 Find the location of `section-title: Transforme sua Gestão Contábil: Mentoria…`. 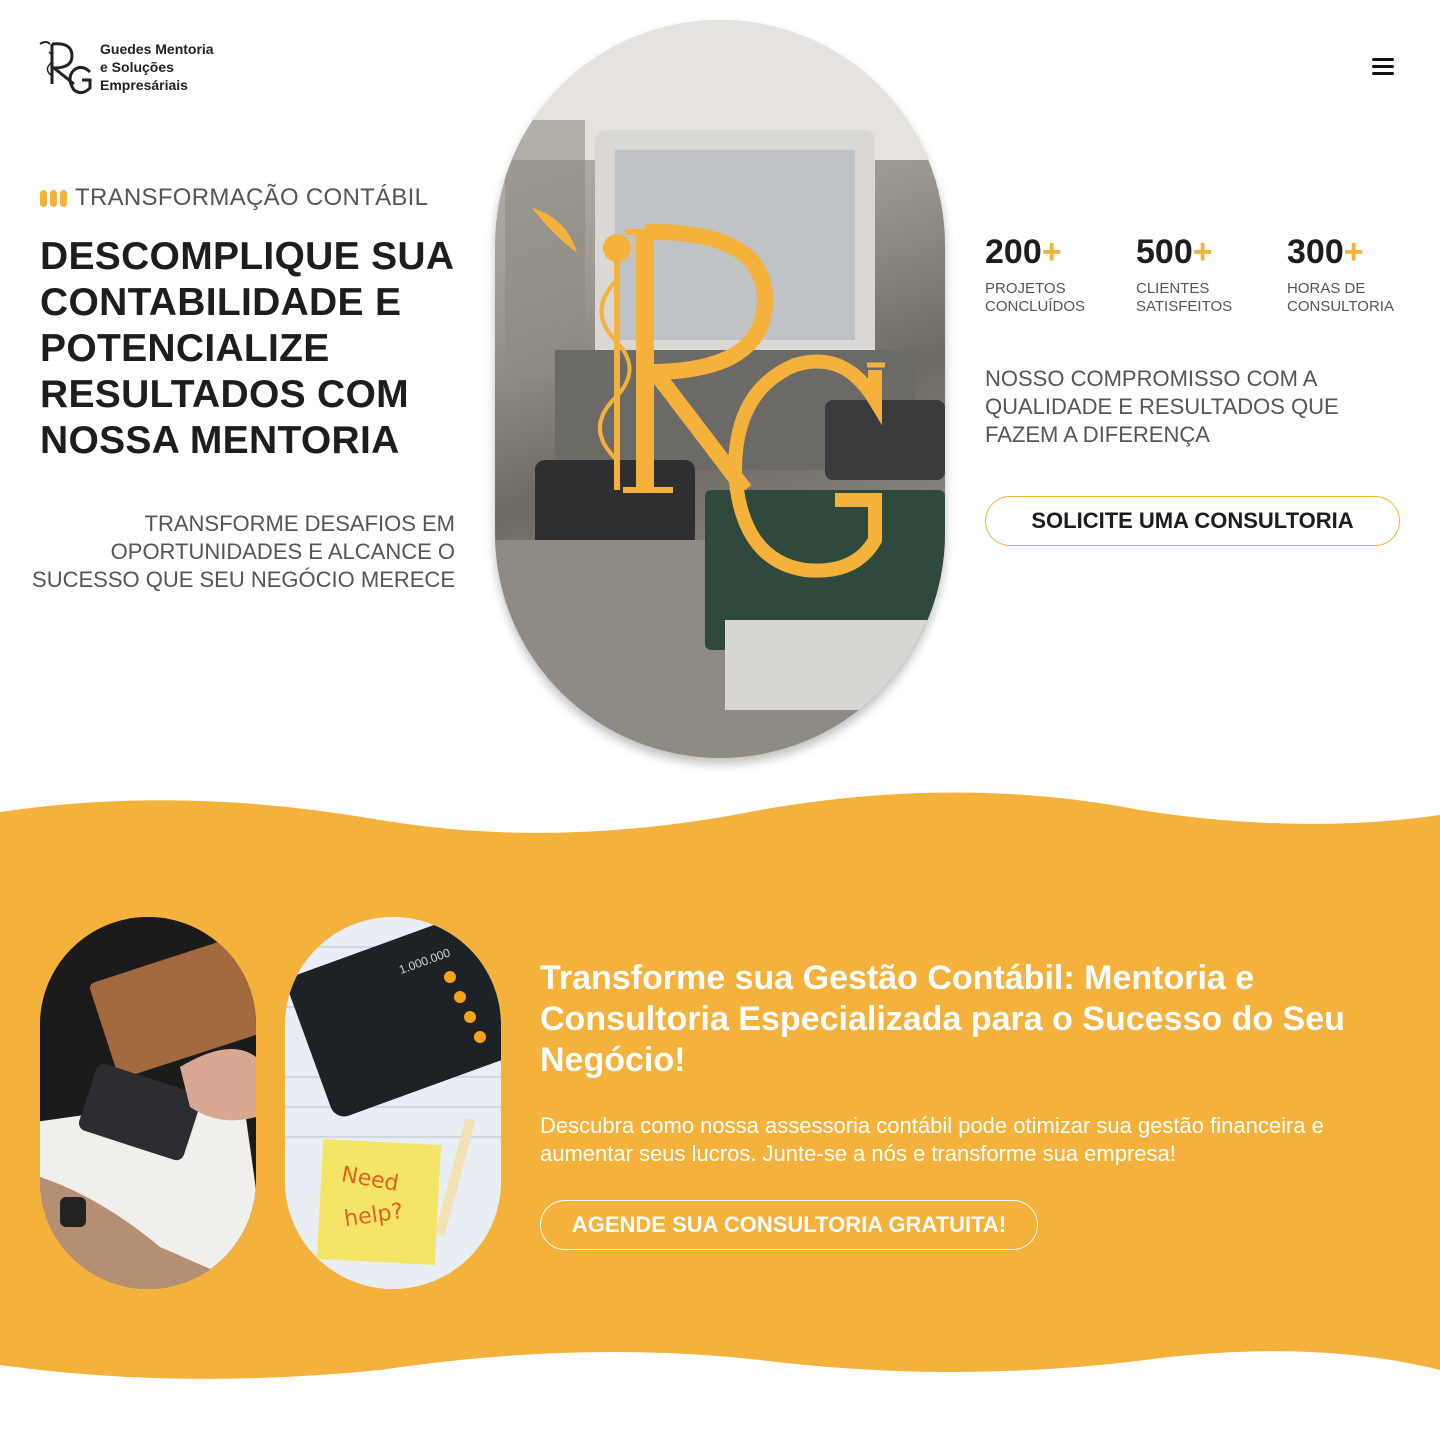

section-title: Transforme sua Gestão Contábil: Mentoria… is located at coordinates (942, 1019).